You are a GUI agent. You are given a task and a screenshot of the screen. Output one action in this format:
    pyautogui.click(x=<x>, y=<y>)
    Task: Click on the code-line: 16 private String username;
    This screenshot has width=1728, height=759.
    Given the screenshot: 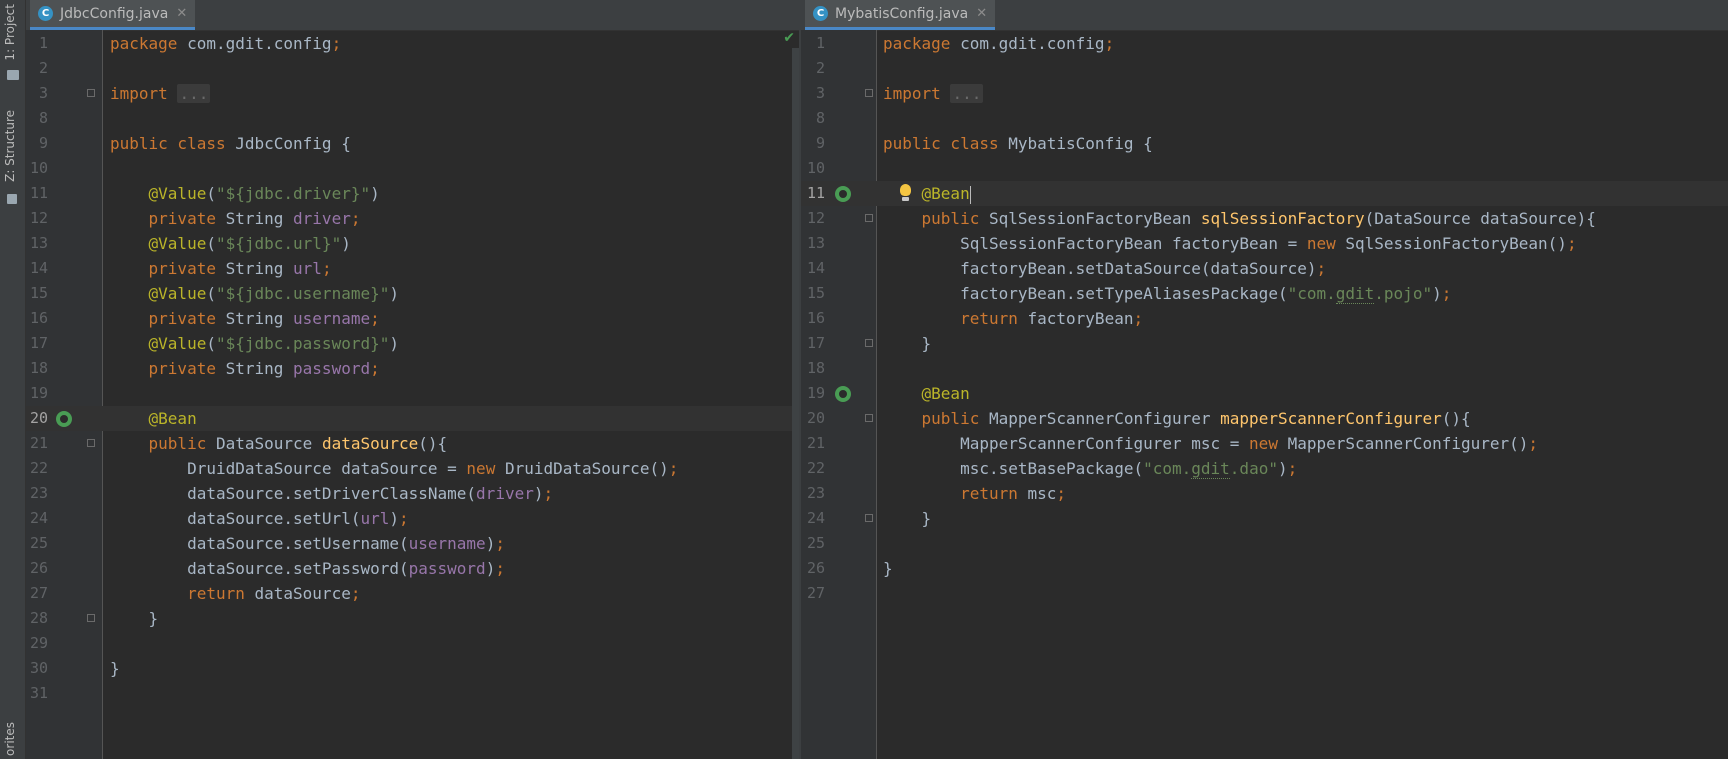 What is the action you would take?
    pyautogui.click(x=412, y=318)
    